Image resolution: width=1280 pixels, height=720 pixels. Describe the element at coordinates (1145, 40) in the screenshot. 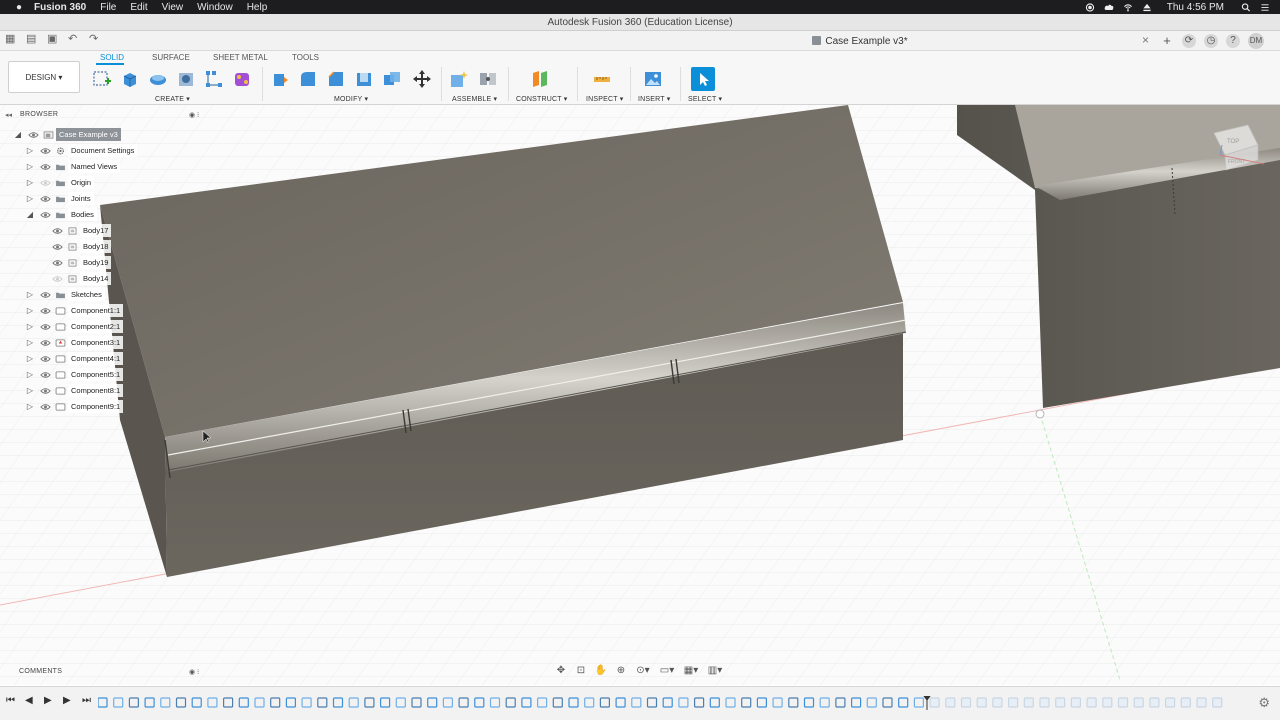

I see `close-tab-icon: ×` at that location.